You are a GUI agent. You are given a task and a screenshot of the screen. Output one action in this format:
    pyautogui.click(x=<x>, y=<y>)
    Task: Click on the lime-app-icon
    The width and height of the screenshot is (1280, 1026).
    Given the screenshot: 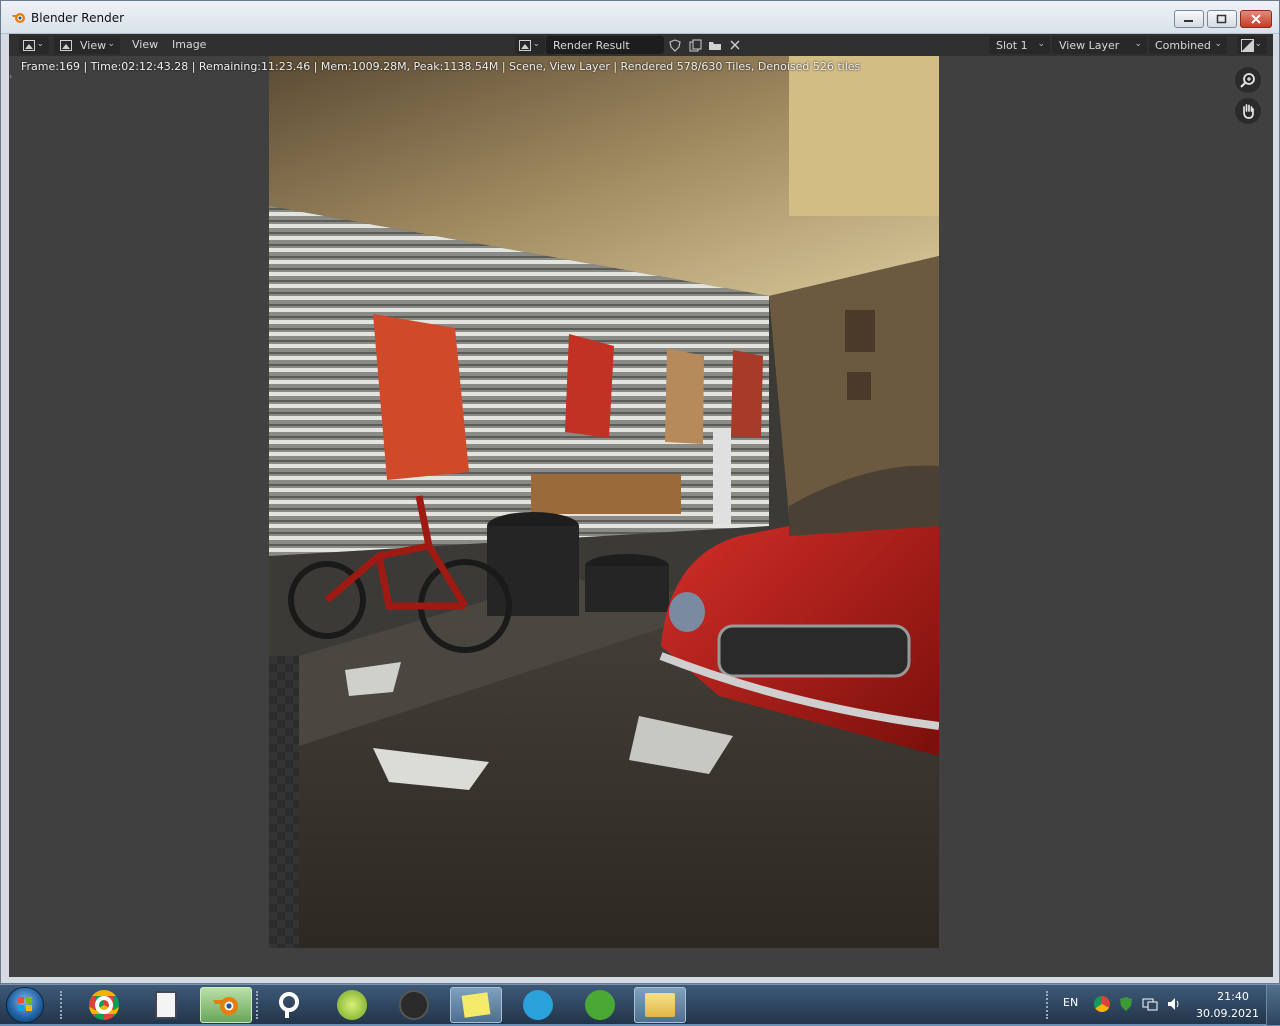 What is the action you would take?
    pyautogui.click(x=352, y=1005)
    